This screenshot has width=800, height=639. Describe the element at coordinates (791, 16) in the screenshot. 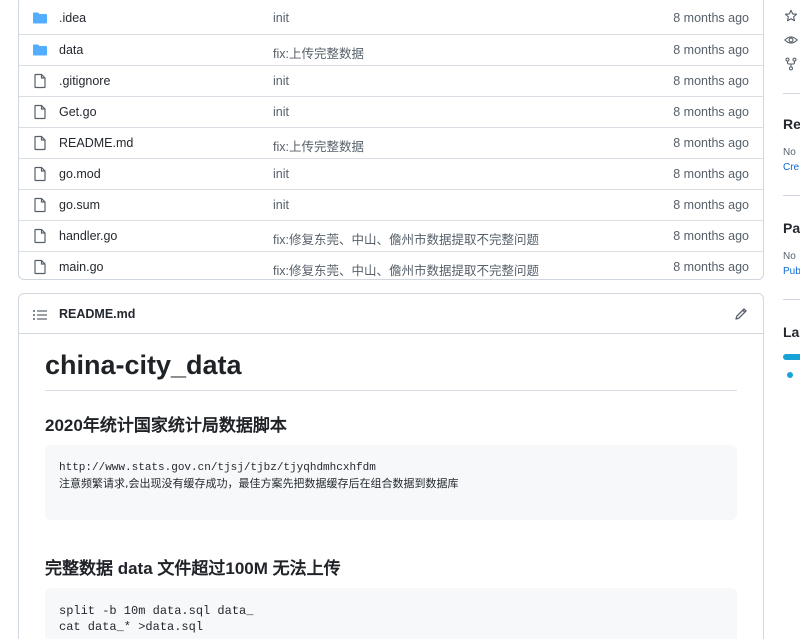

I see `star-icon` at that location.